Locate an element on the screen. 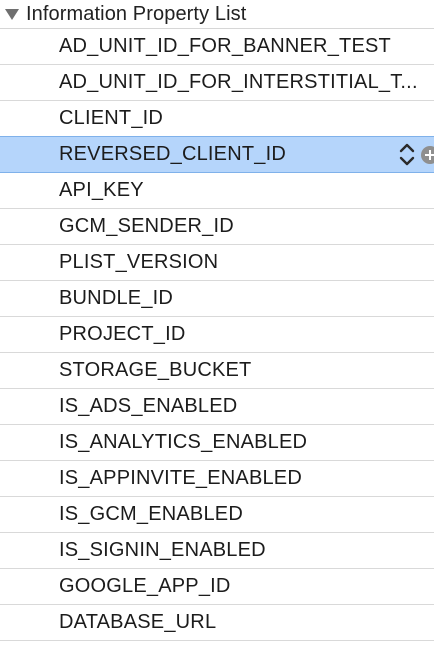 The height and width of the screenshot is (654, 434). plist-row: DATABASE_URL is located at coordinates (217, 623).